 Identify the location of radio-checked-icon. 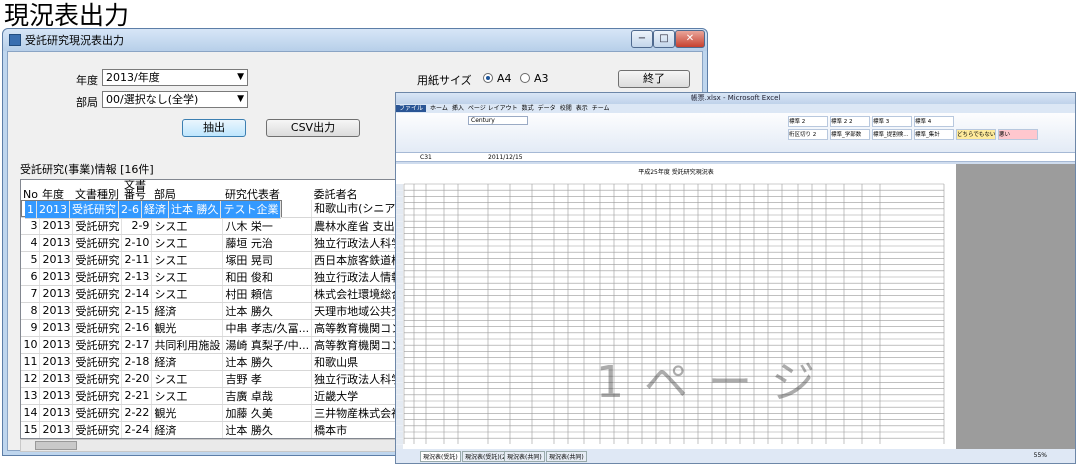
(488, 78).